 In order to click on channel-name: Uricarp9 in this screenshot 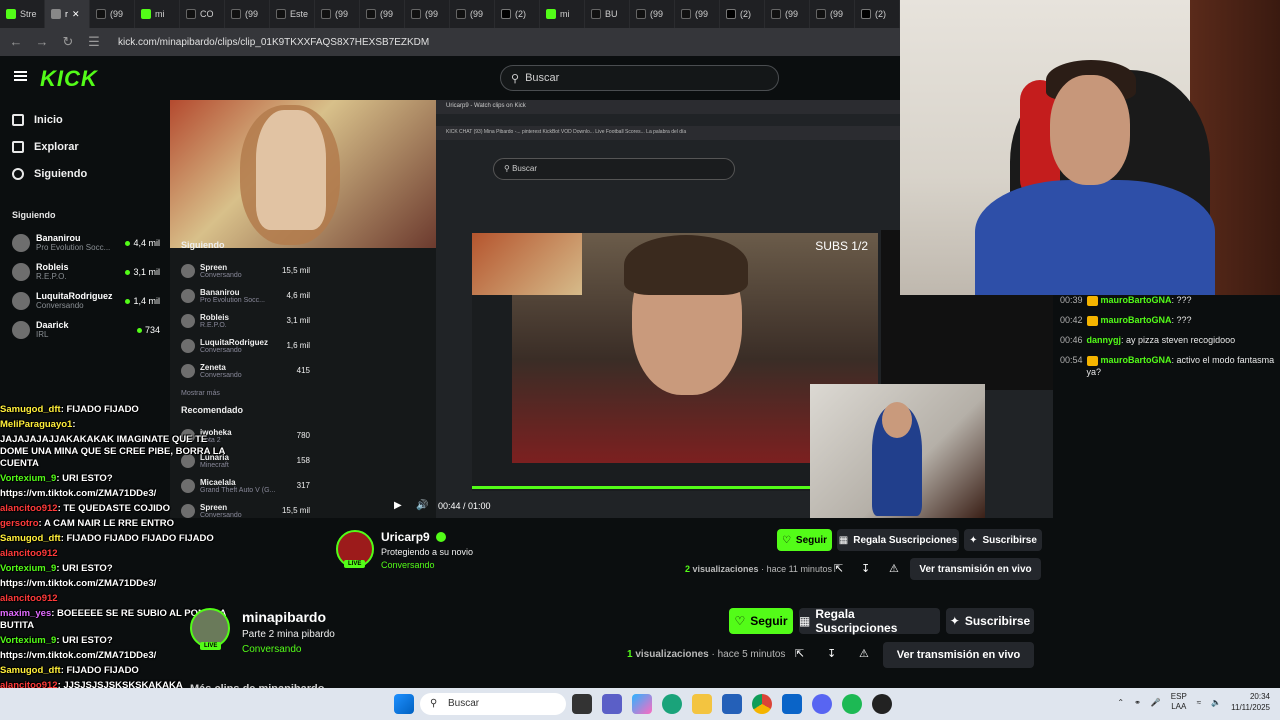, I will do `click(405, 537)`.